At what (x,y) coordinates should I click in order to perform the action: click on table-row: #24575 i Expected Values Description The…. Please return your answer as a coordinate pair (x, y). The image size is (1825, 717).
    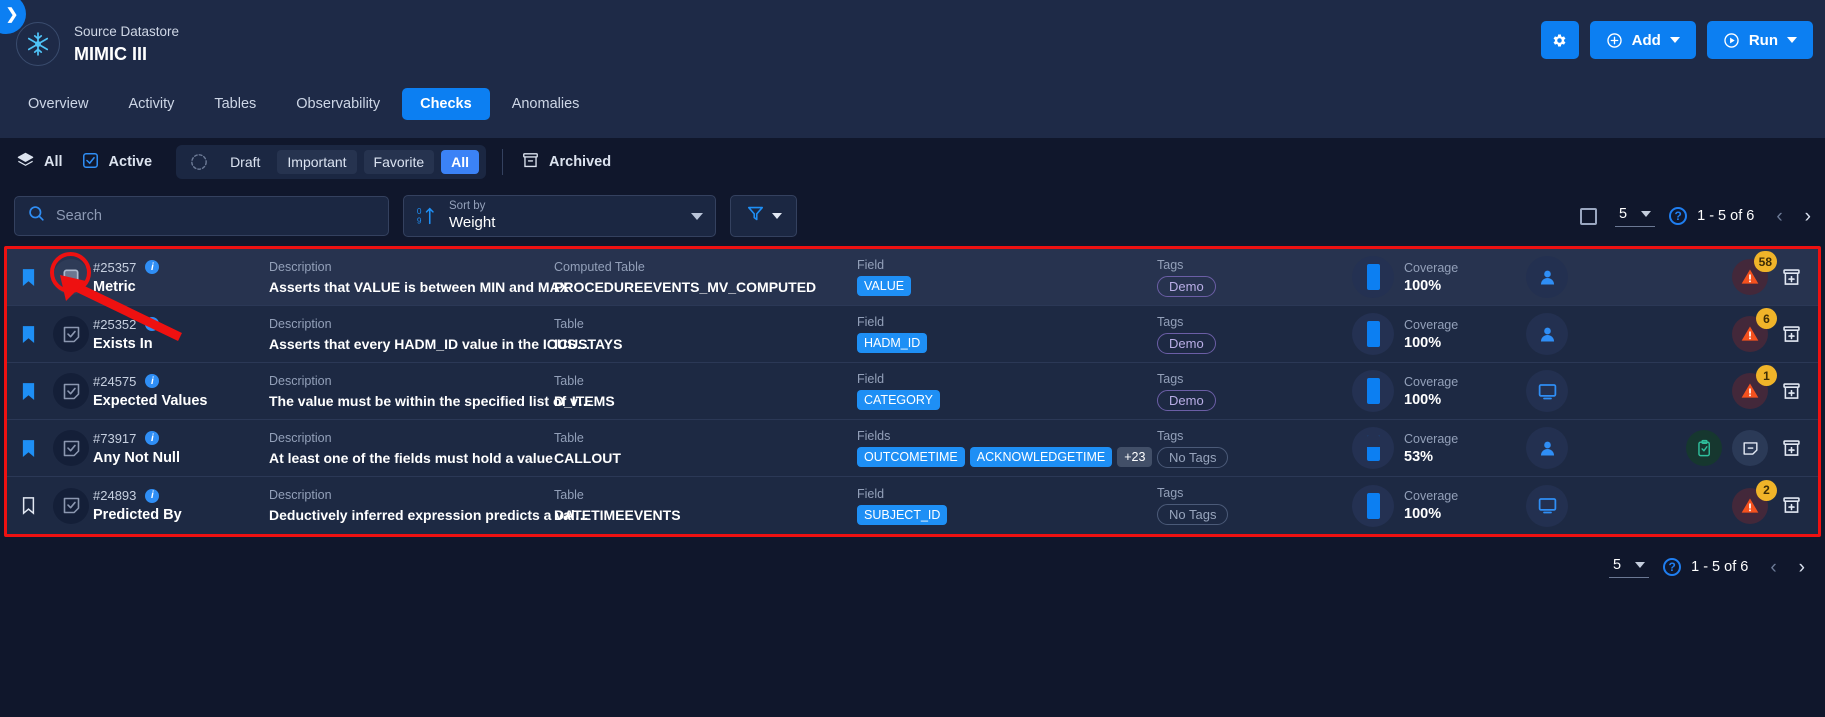
    Looking at the image, I should click on (912, 391).